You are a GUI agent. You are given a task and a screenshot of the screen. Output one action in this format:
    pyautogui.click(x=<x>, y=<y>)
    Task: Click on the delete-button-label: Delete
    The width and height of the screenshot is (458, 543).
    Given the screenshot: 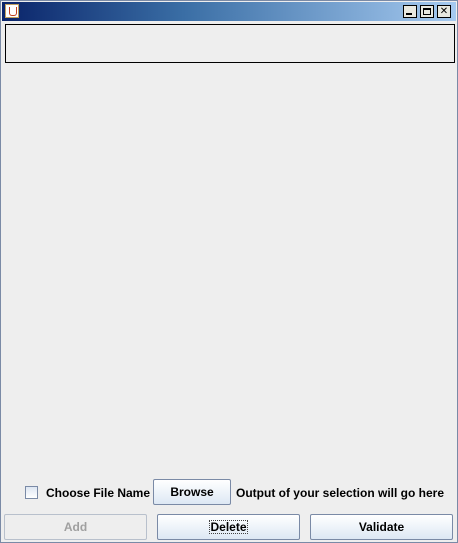 What is the action you would take?
    pyautogui.click(x=228, y=527)
    